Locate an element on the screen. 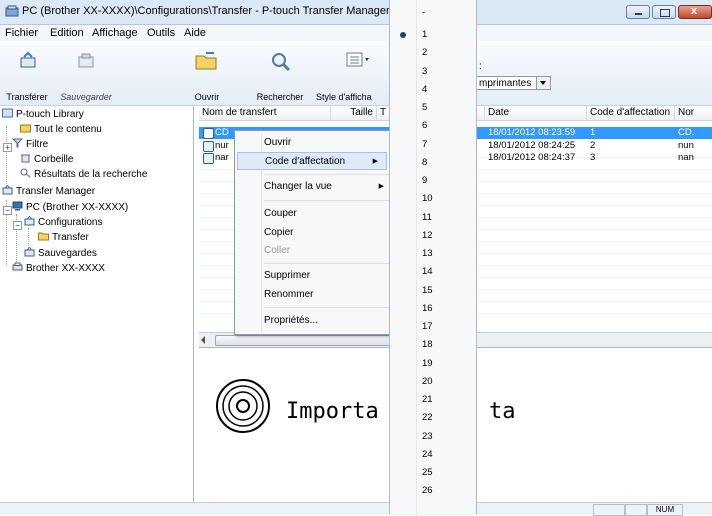  submenu-item-code: 2 is located at coordinates (424, 53).